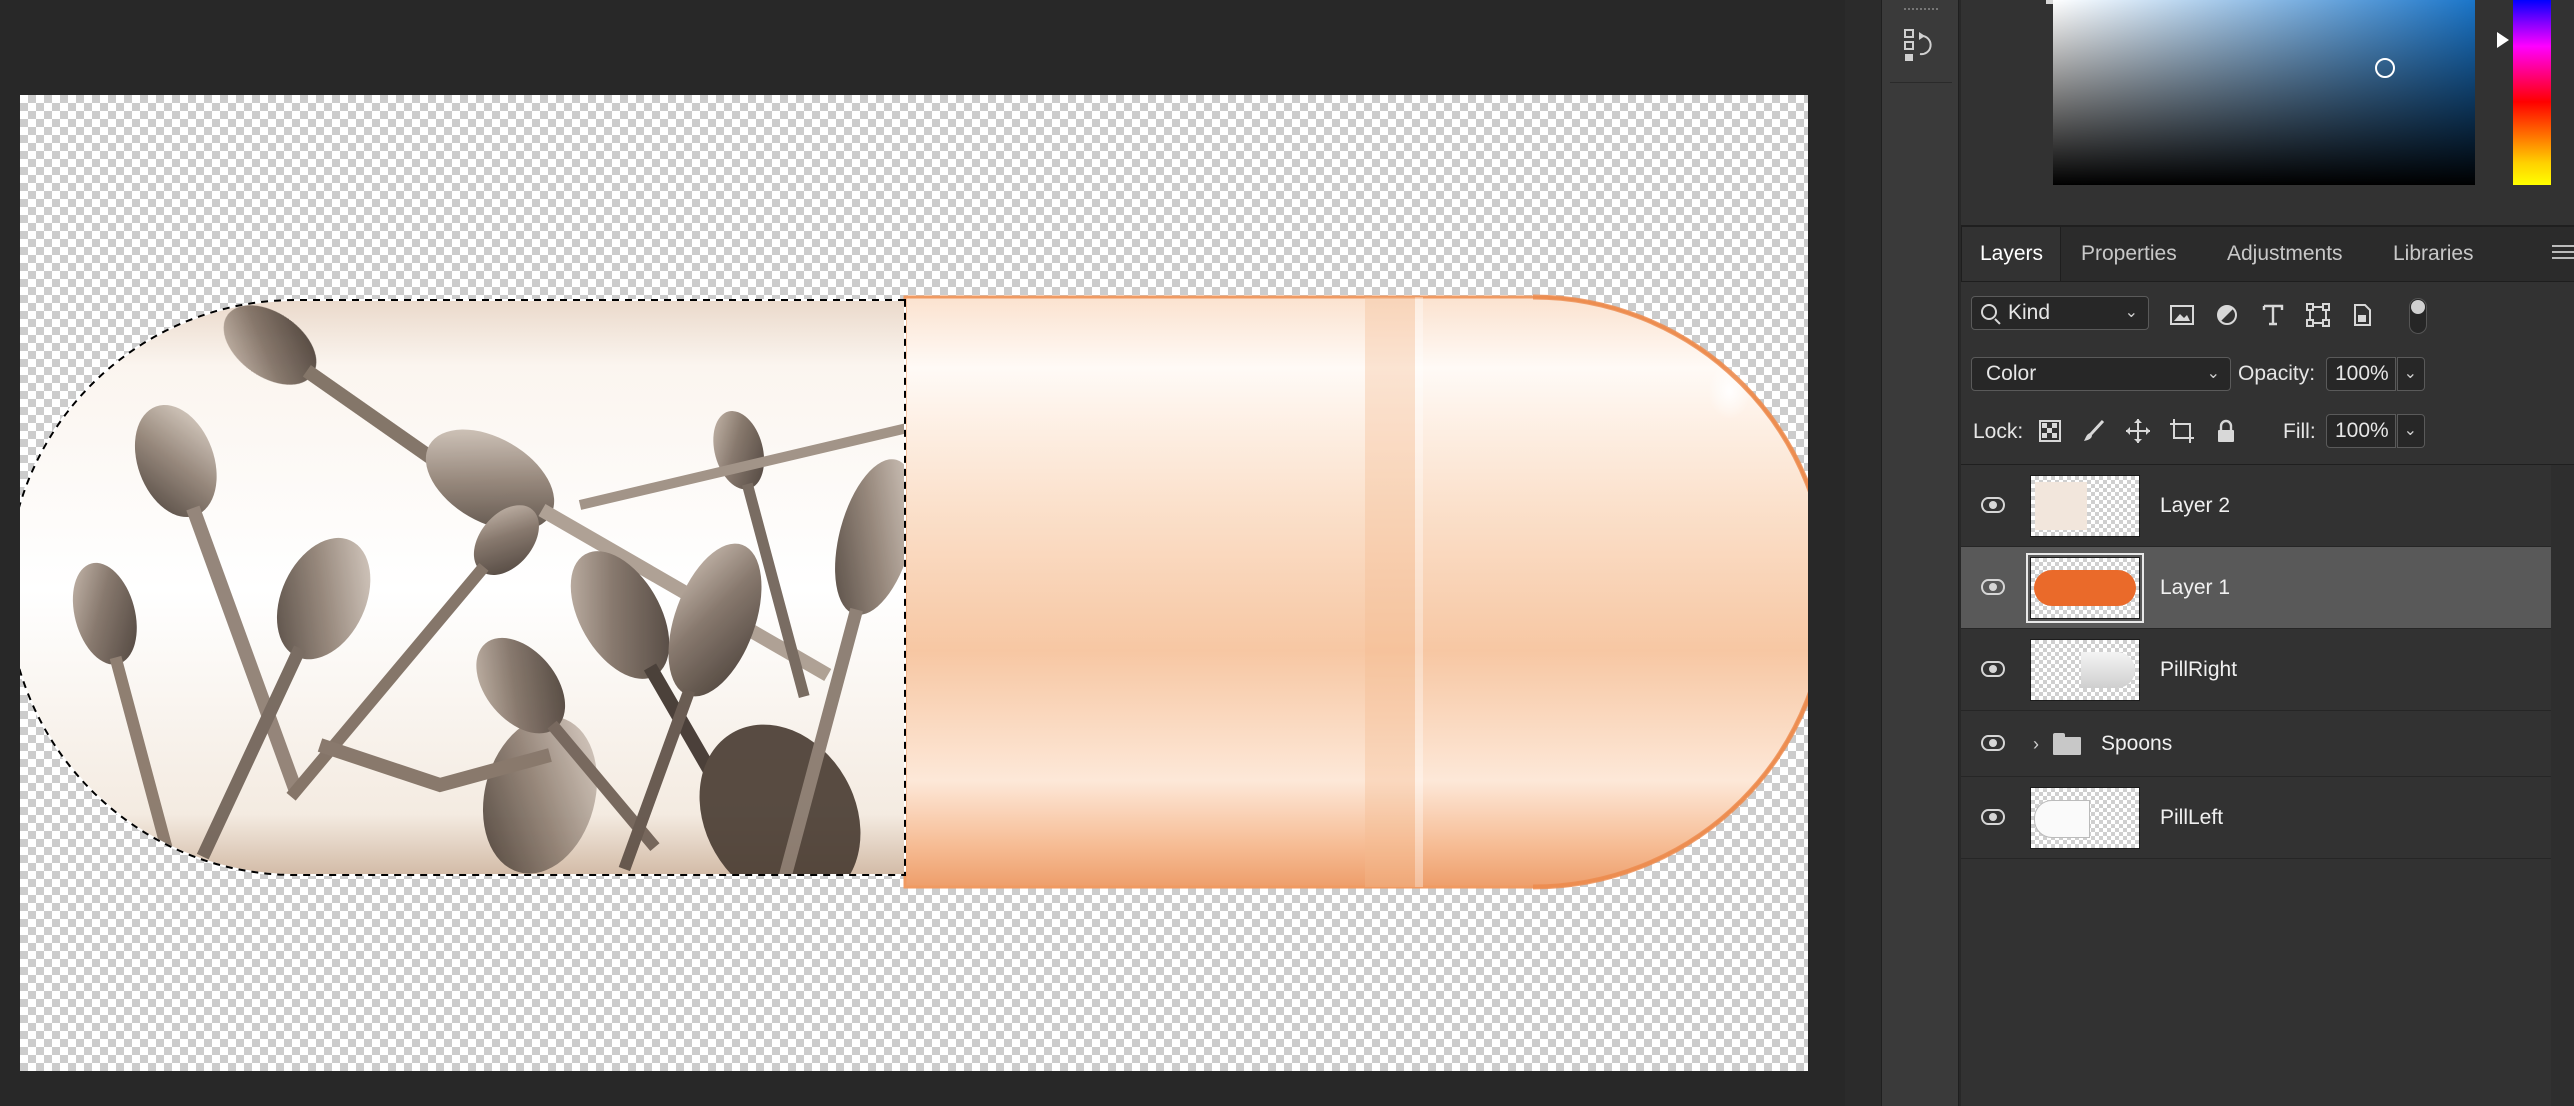 The image size is (2574, 1106). What do you see at coordinates (2094, 431) in the screenshot?
I see `lock-image-pixels-icon` at bounding box center [2094, 431].